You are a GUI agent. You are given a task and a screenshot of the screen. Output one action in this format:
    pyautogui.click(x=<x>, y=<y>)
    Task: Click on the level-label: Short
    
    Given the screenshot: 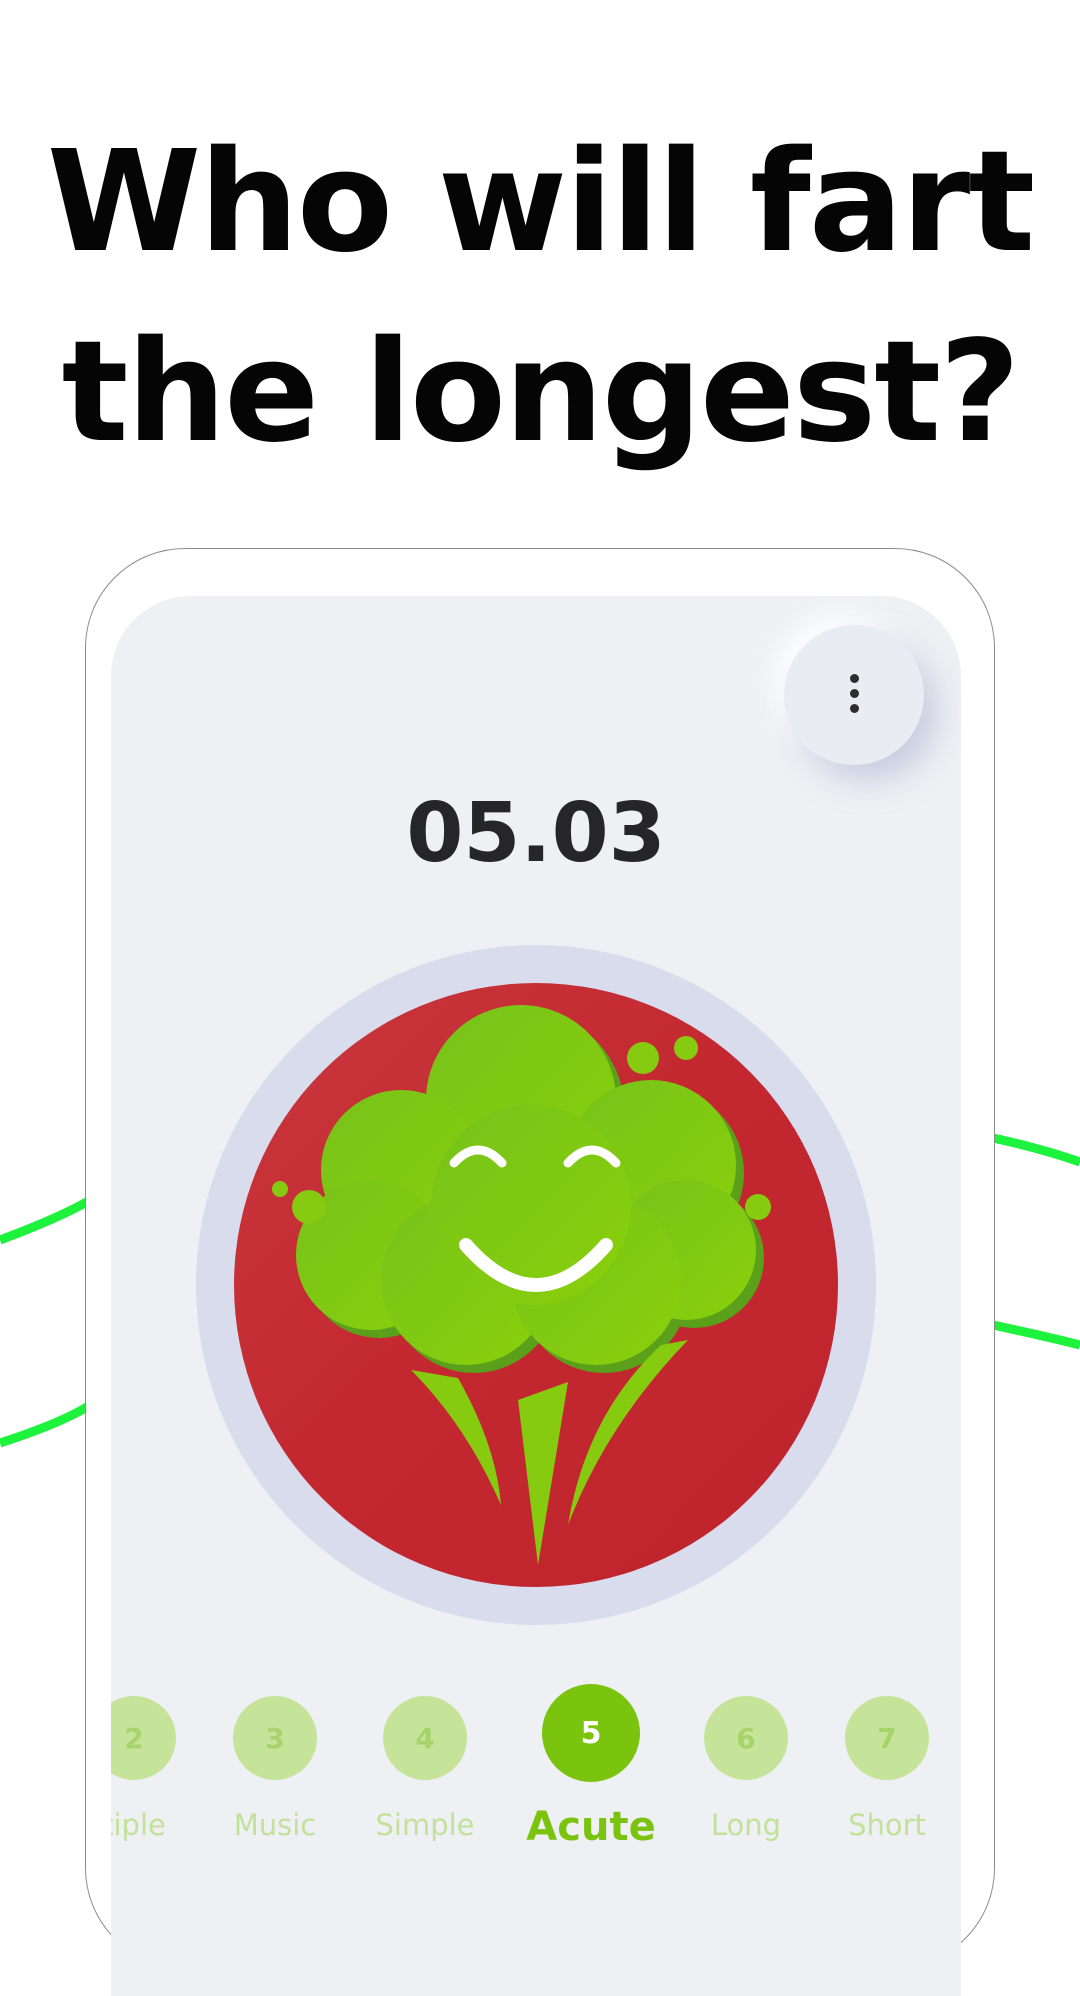 What is the action you would take?
    pyautogui.click(x=887, y=1825)
    